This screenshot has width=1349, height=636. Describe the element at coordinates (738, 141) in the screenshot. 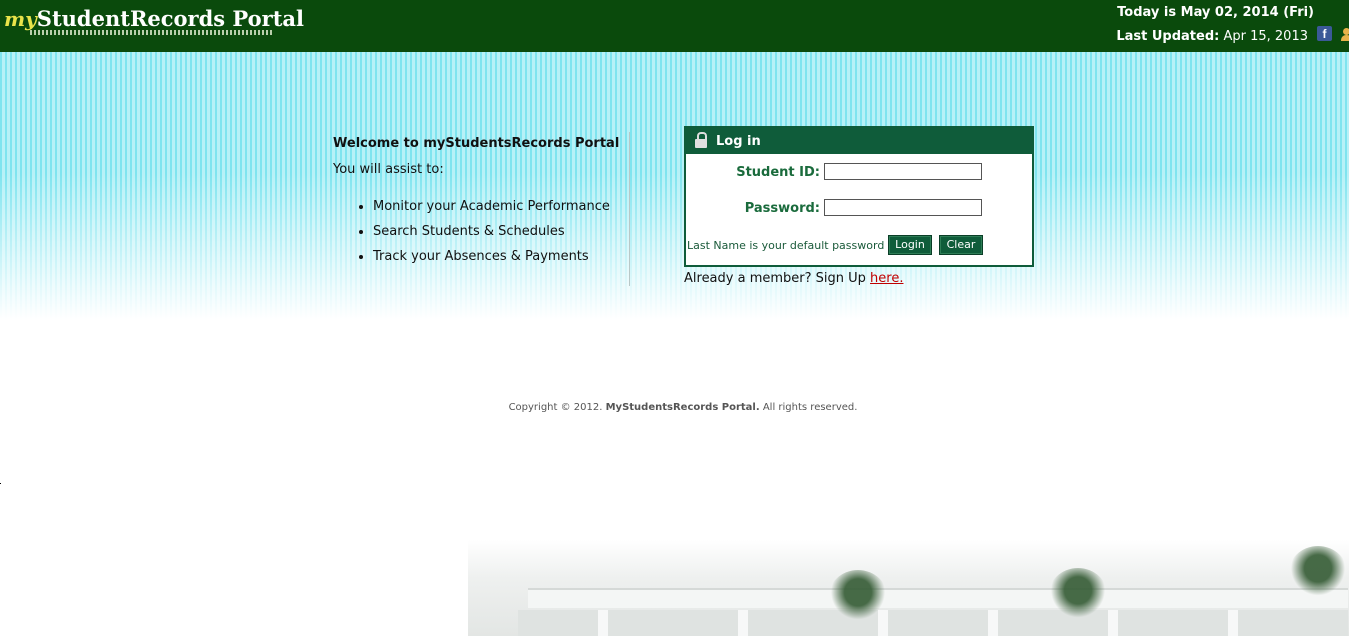

I see `login-title: Log in` at that location.